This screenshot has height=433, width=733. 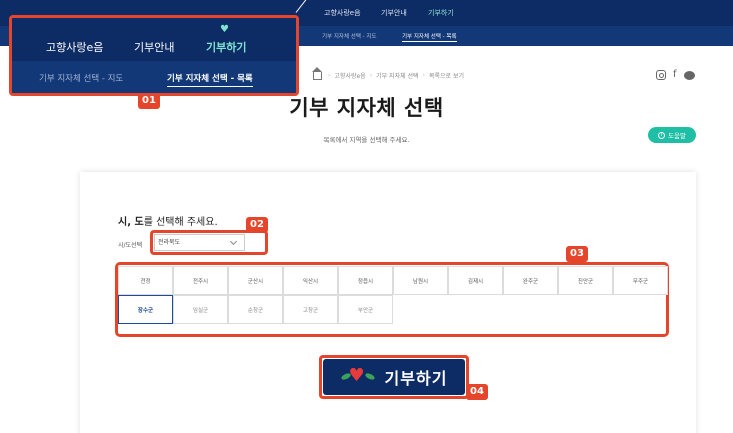 What do you see at coordinates (416, 378) in the screenshot?
I see `donate-button-label: 기부하기` at bounding box center [416, 378].